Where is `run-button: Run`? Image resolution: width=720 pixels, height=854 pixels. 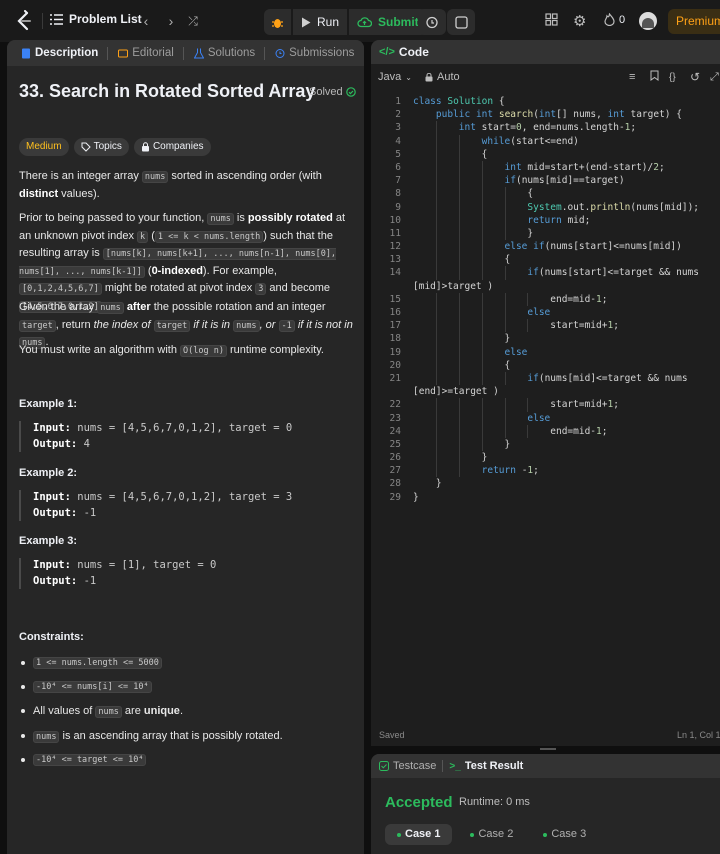 run-button: Run is located at coordinates (320, 22).